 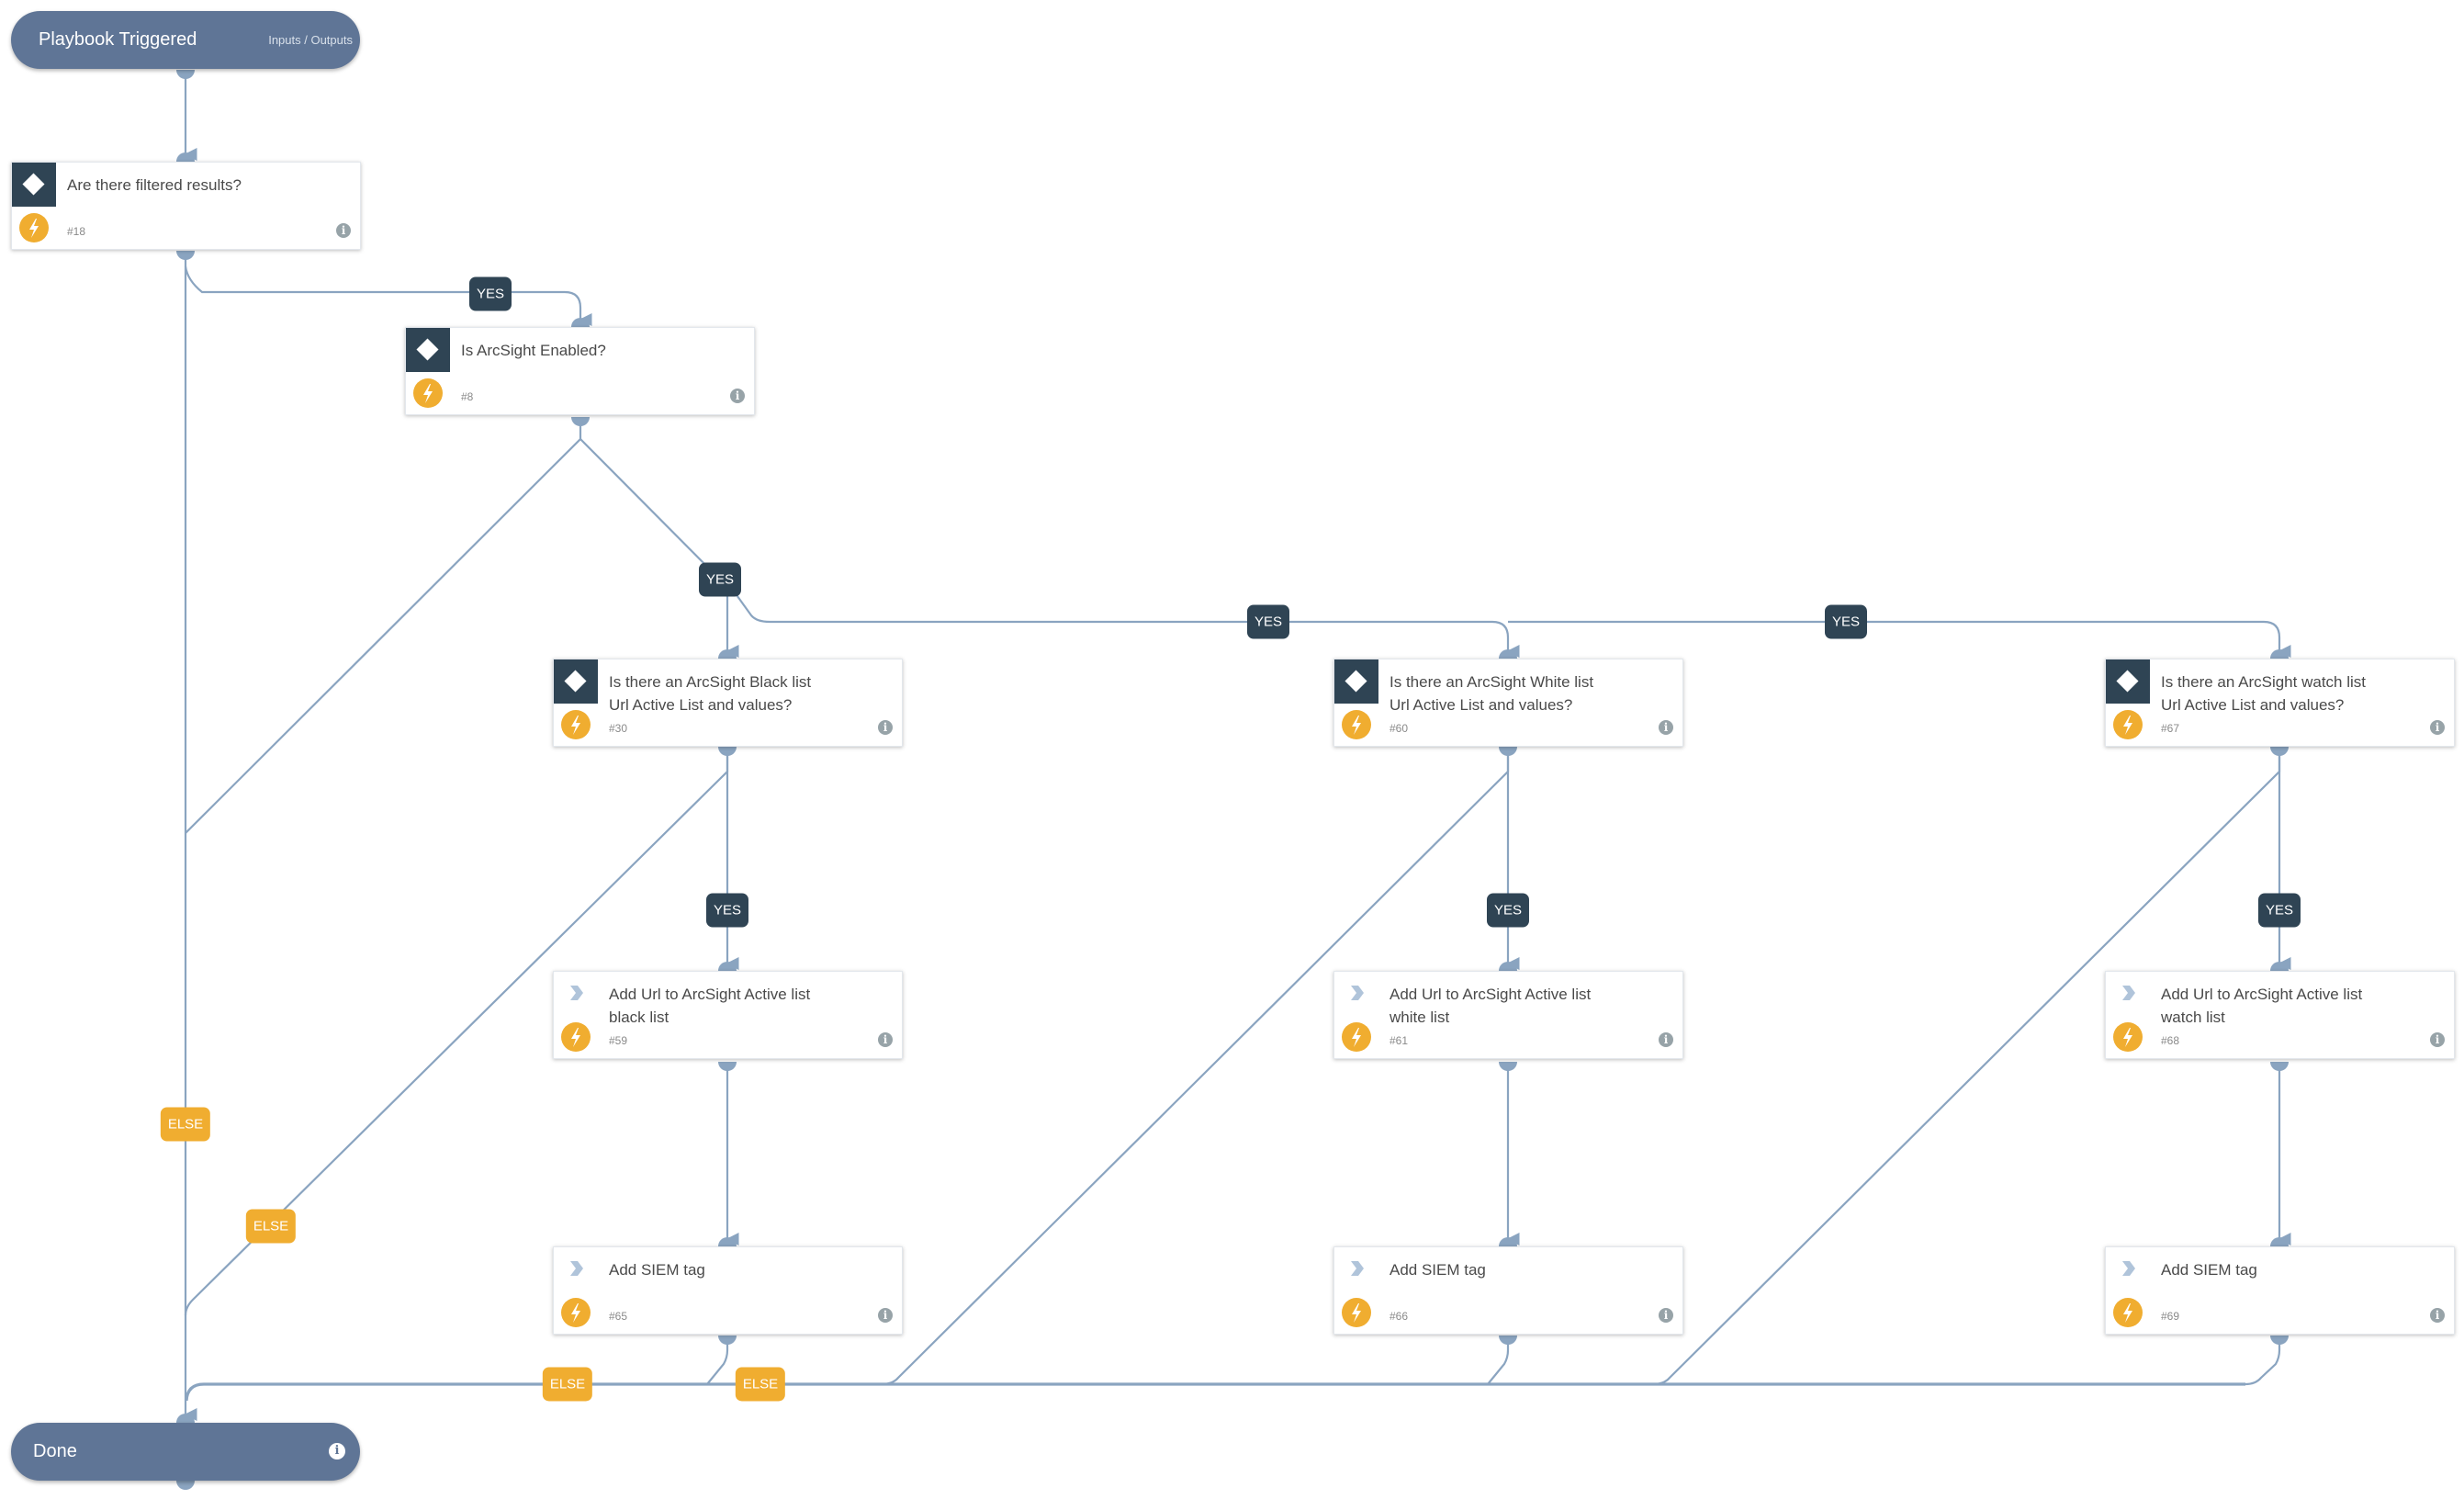 I want to click on playbook-triggered-node: Playbook Triggered Inputs / Outputs, so click(x=185, y=40).